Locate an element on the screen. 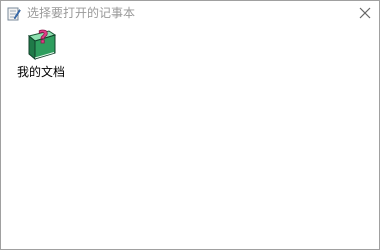  help-book-icon: ? is located at coordinates (41, 45).